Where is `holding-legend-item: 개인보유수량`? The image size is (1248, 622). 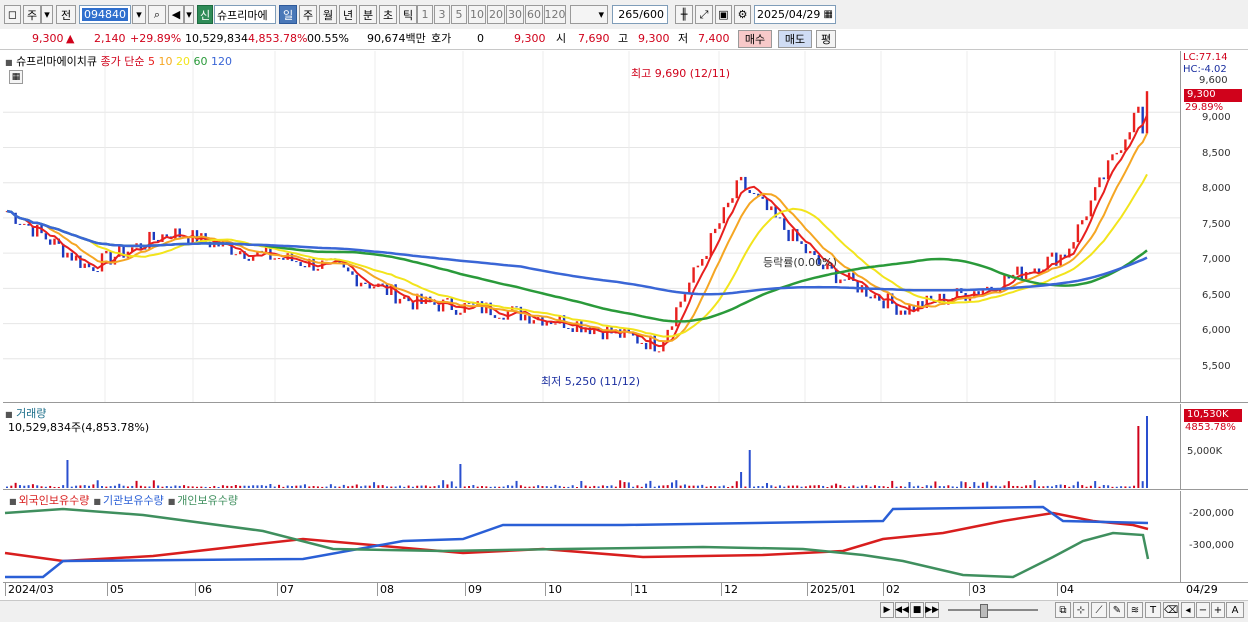
holding-legend-item: 개인보유수량 is located at coordinates (207, 500).